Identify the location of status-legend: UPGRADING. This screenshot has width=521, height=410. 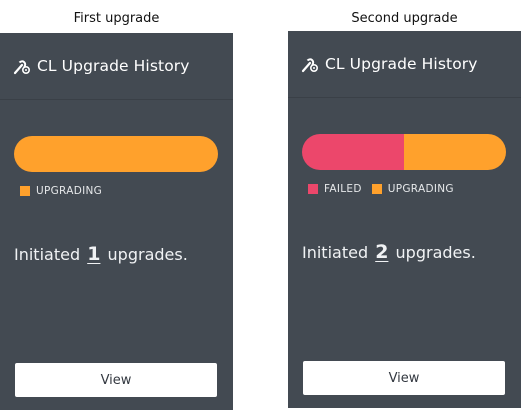
(66, 191).